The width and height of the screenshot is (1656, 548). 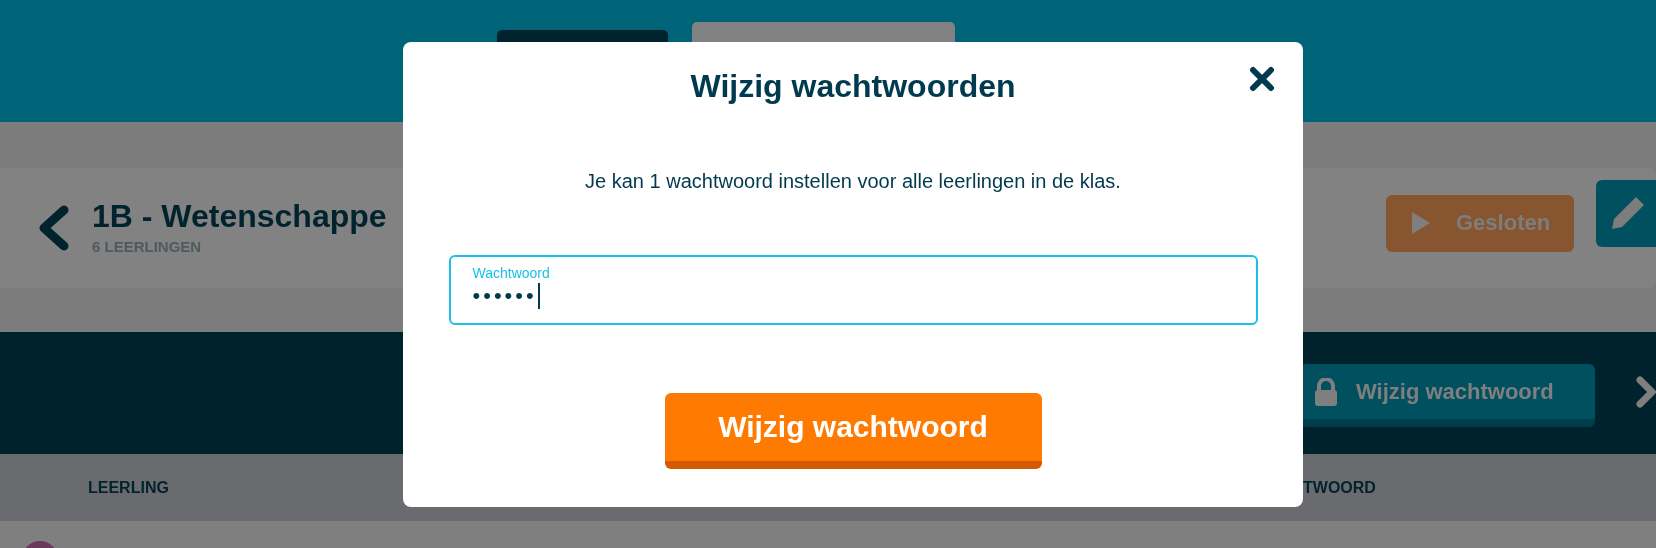 I want to click on pencil-icon, so click(x=1628, y=213).